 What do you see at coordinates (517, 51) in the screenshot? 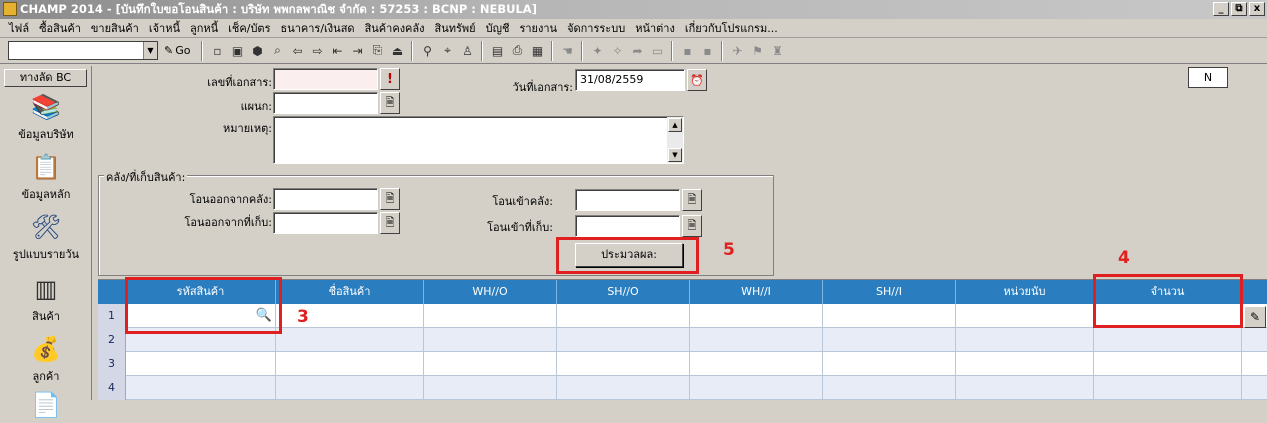
I see `print-icon: ⎙` at bounding box center [517, 51].